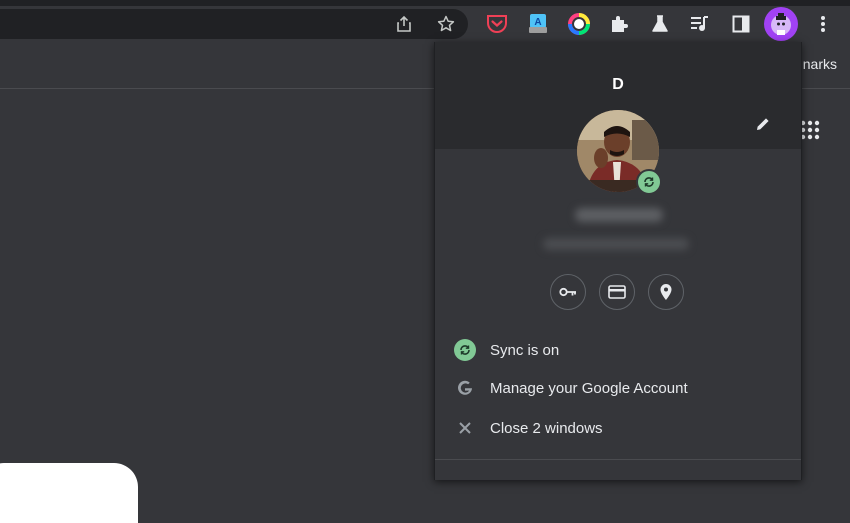 This screenshot has height=523, width=850. I want to click on pencil-icon, so click(763, 124).